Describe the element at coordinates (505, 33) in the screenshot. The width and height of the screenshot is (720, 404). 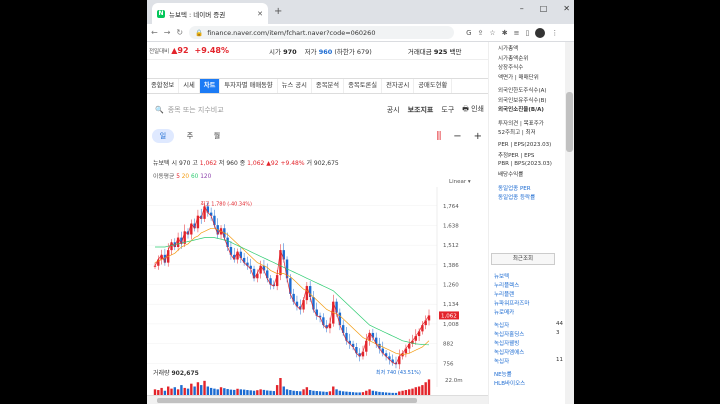
I see `extension-icon: ✱` at that location.